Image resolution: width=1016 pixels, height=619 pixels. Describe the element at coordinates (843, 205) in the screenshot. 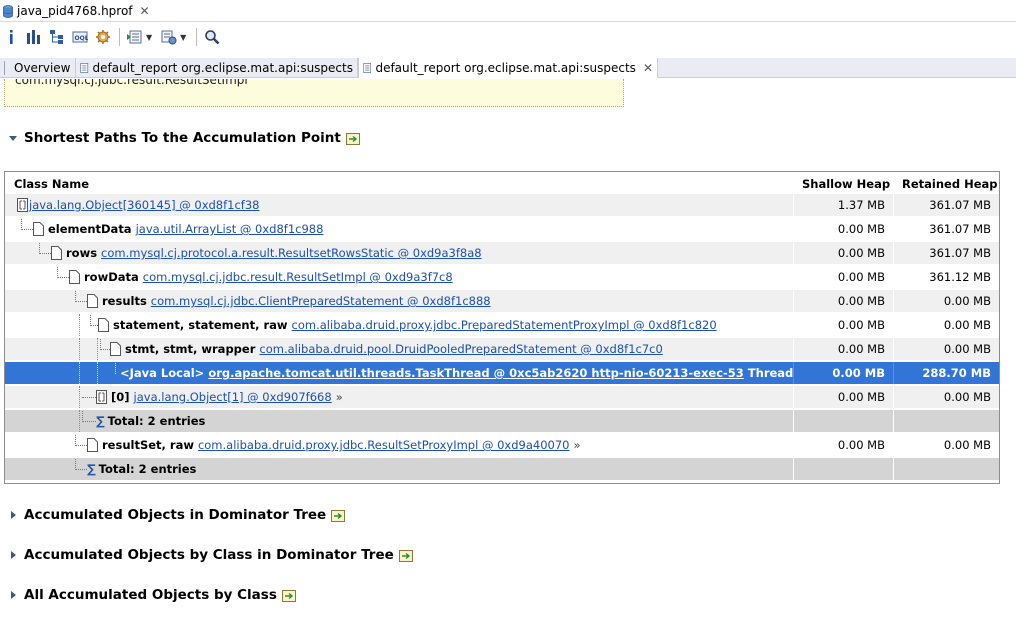

I see `shallow-heap-value: 1.37 MB` at that location.